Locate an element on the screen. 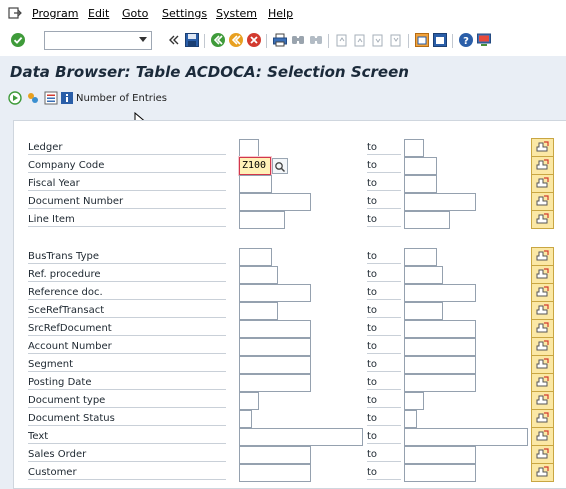  command-field is located at coordinates (98, 40).